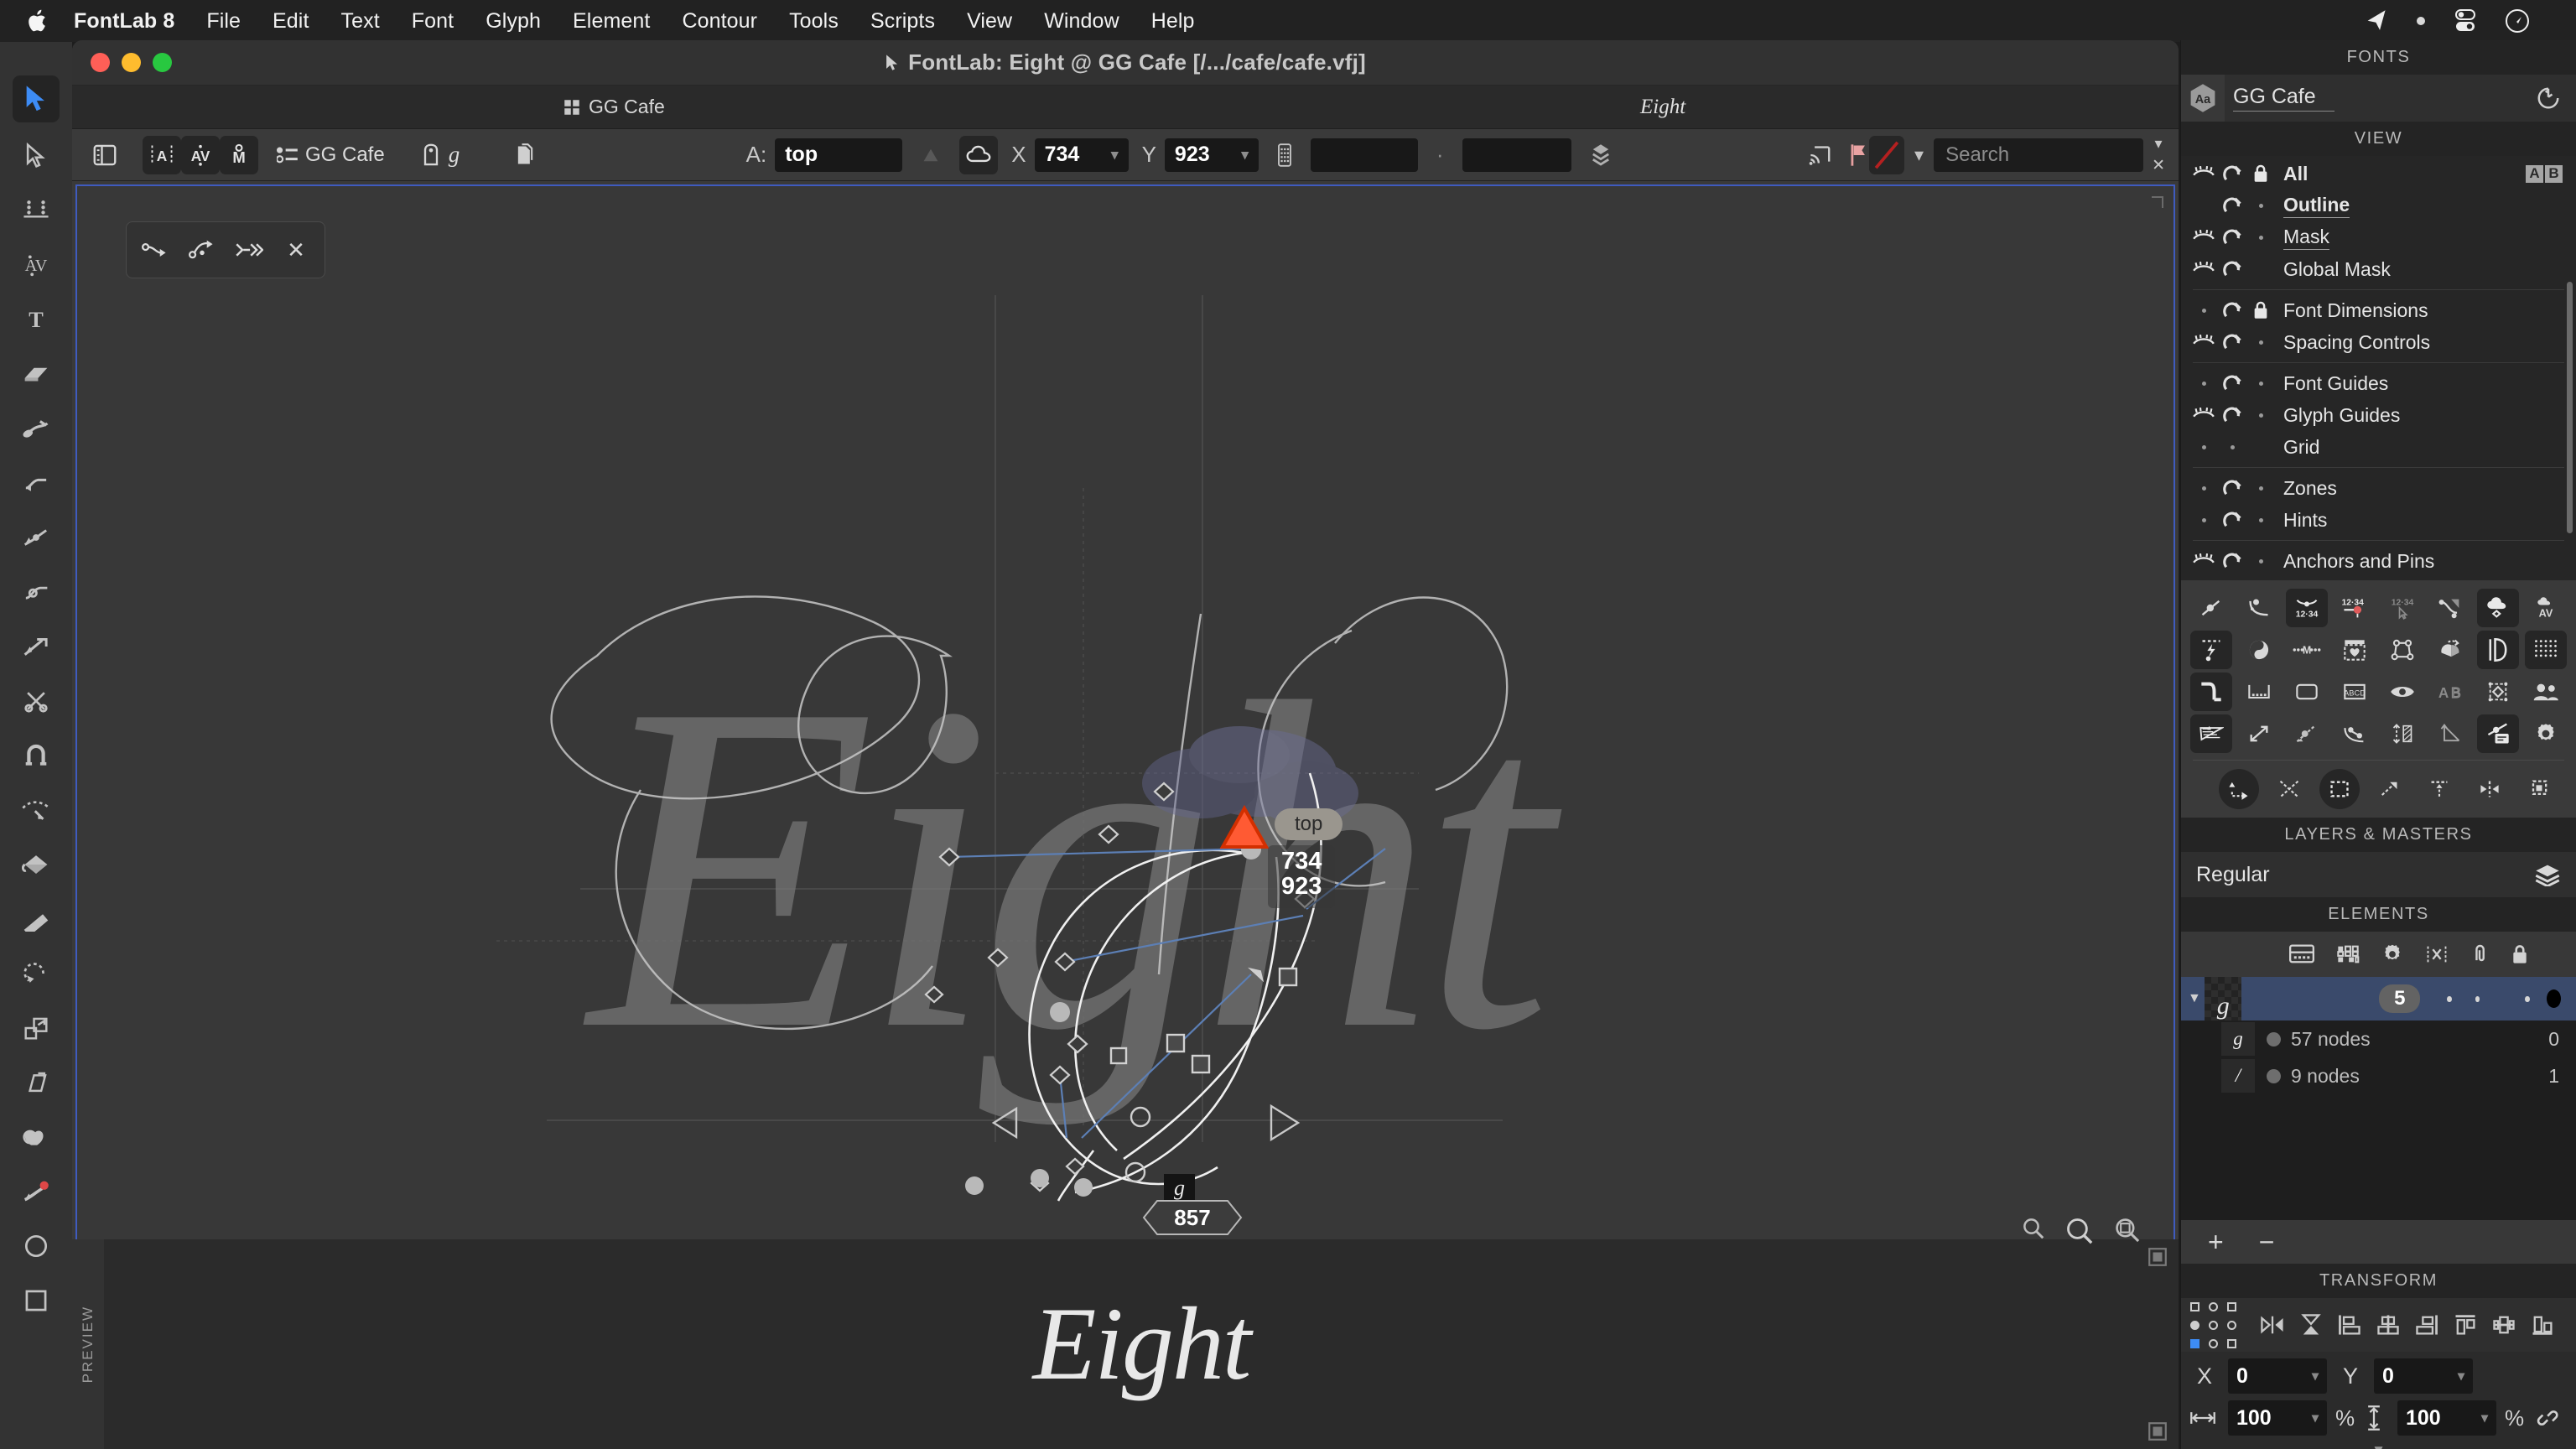 The height and width of the screenshot is (1449, 2576). Describe the element at coordinates (2378, 874) in the screenshot. I see `master-row: Regular` at that location.